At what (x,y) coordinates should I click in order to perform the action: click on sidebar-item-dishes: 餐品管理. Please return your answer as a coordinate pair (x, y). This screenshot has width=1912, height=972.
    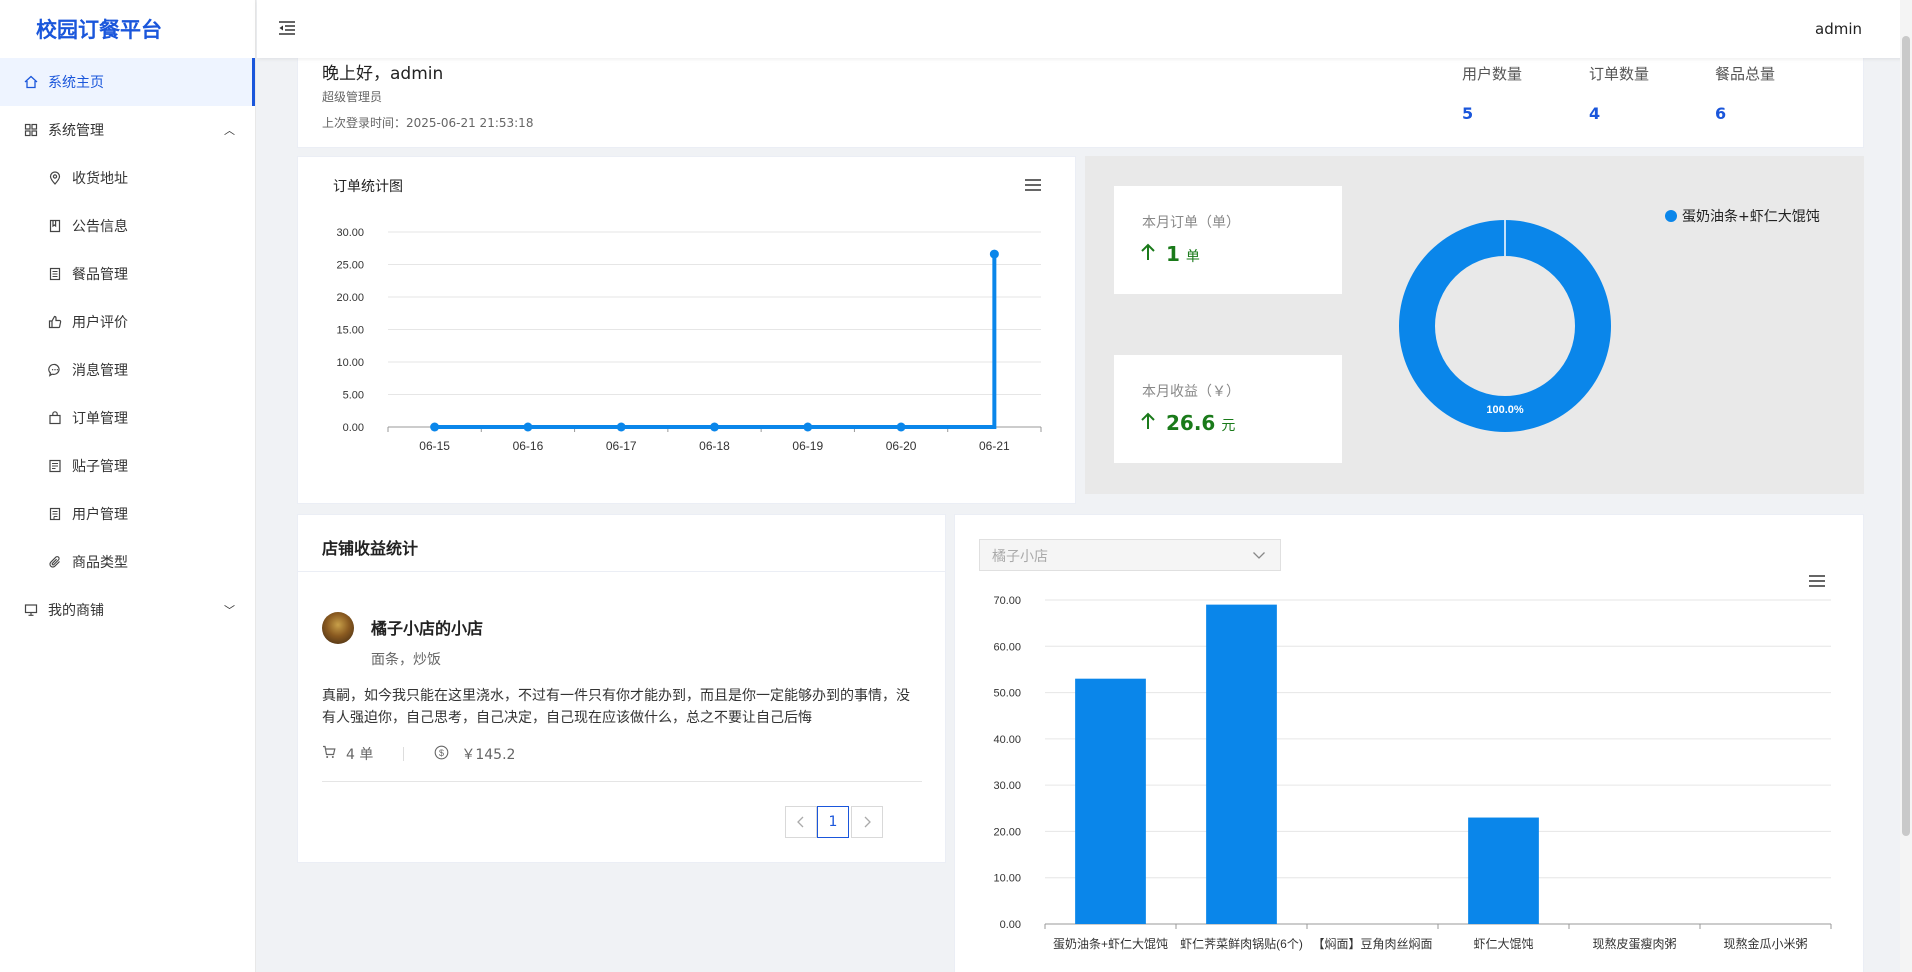
    Looking at the image, I should click on (127, 274).